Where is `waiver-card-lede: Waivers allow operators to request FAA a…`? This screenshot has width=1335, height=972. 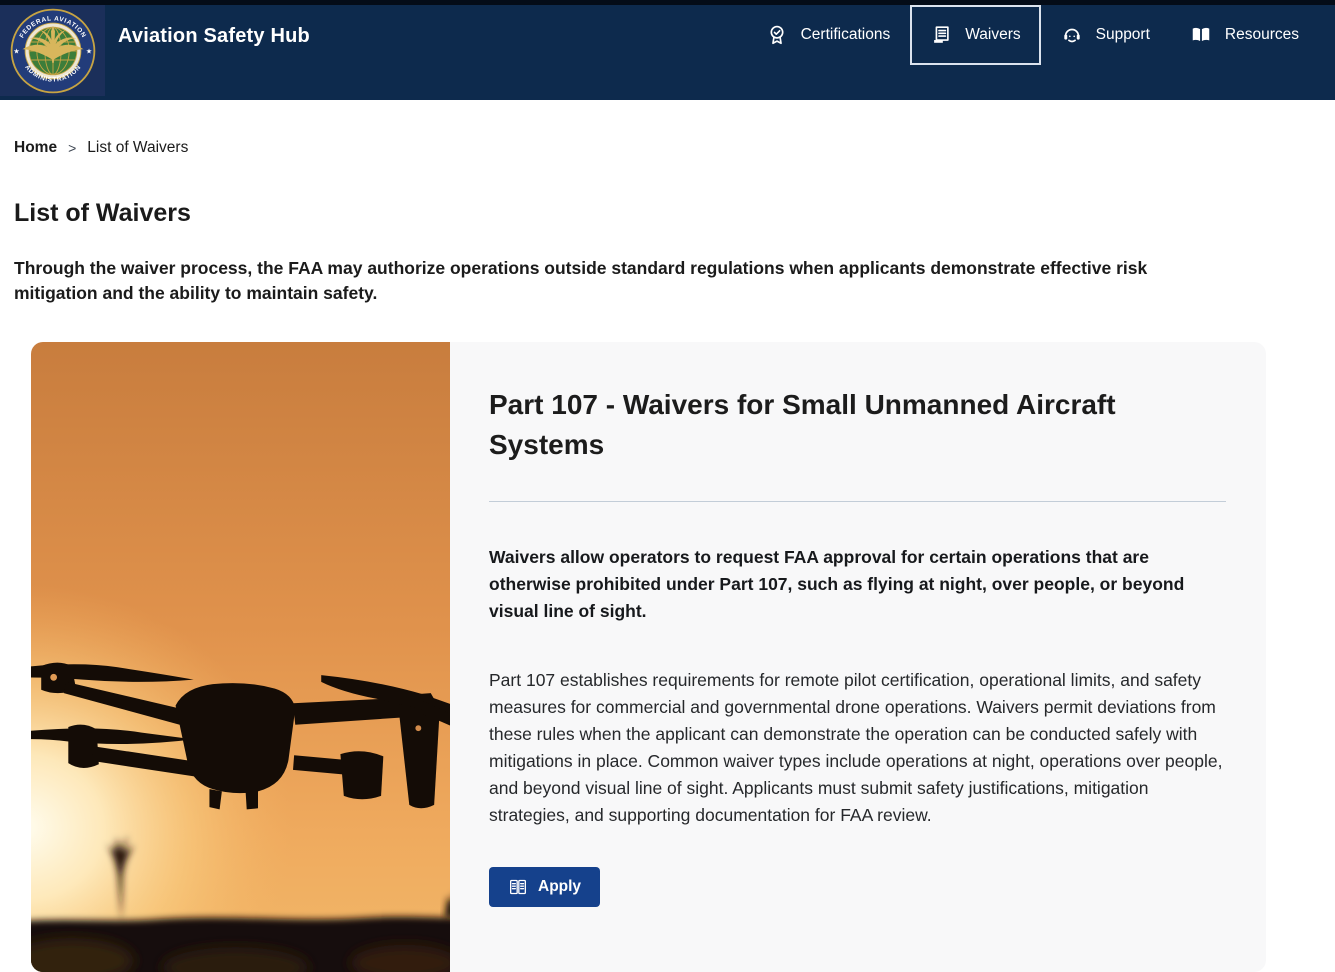 waiver-card-lede: Waivers allow operators to request FAA a… is located at coordinates (837, 584).